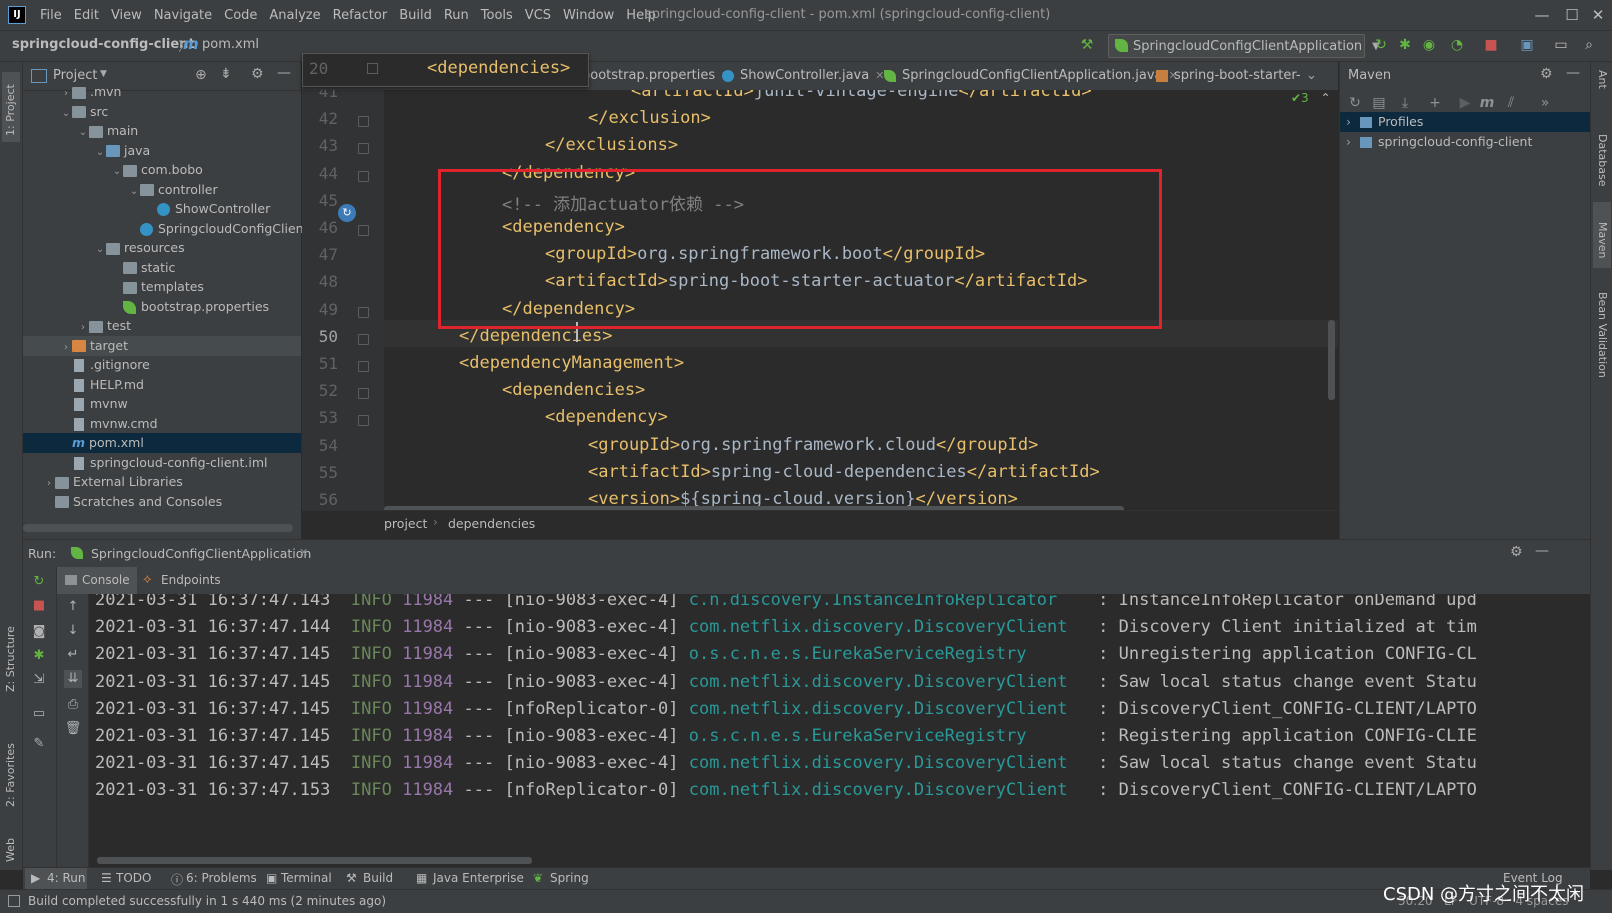 The width and height of the screenshot is (1612, 913). What do you see at coordinates (1589, 45) in the screenshot?
I see `search-icon: ⌕` at bounding box center [1589, 45].